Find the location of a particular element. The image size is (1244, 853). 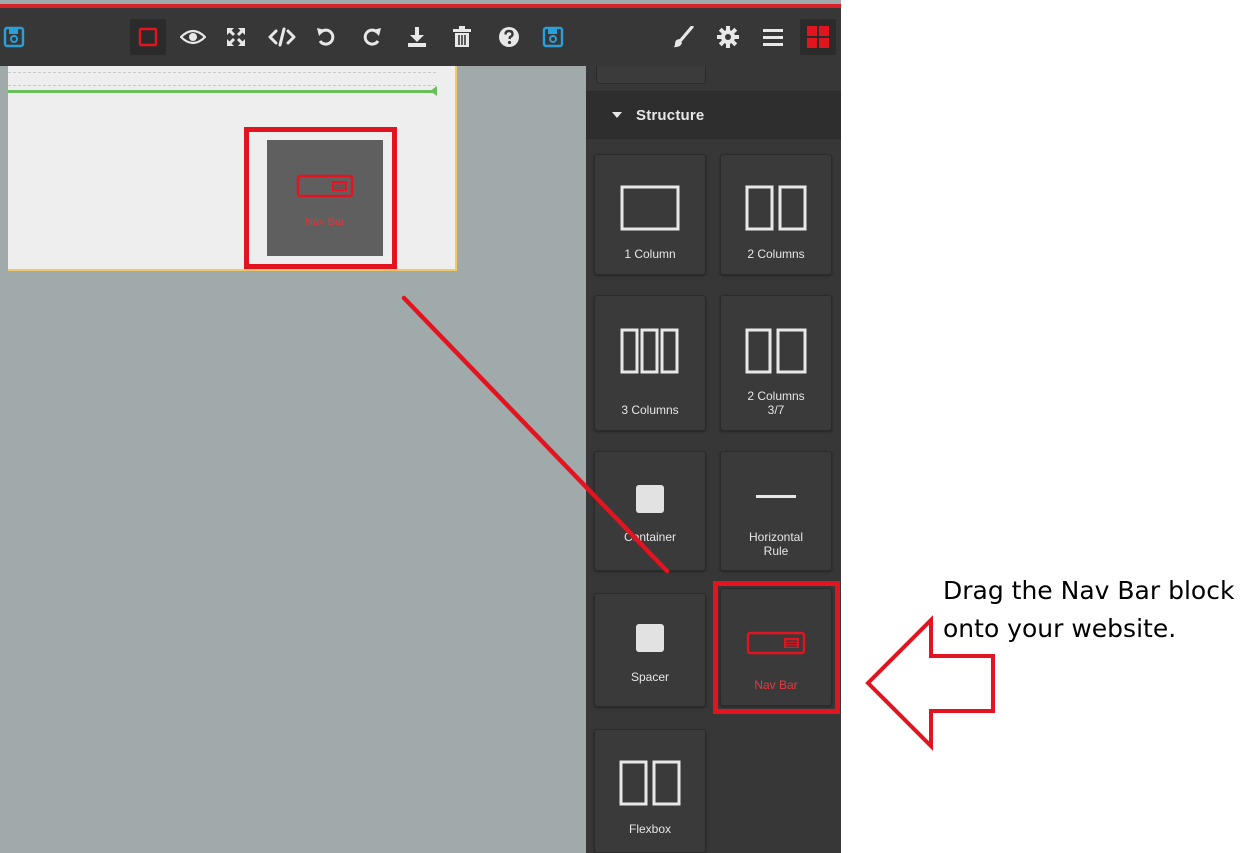

block-label: Horizontal Rule is located at coordinates (776, 544).